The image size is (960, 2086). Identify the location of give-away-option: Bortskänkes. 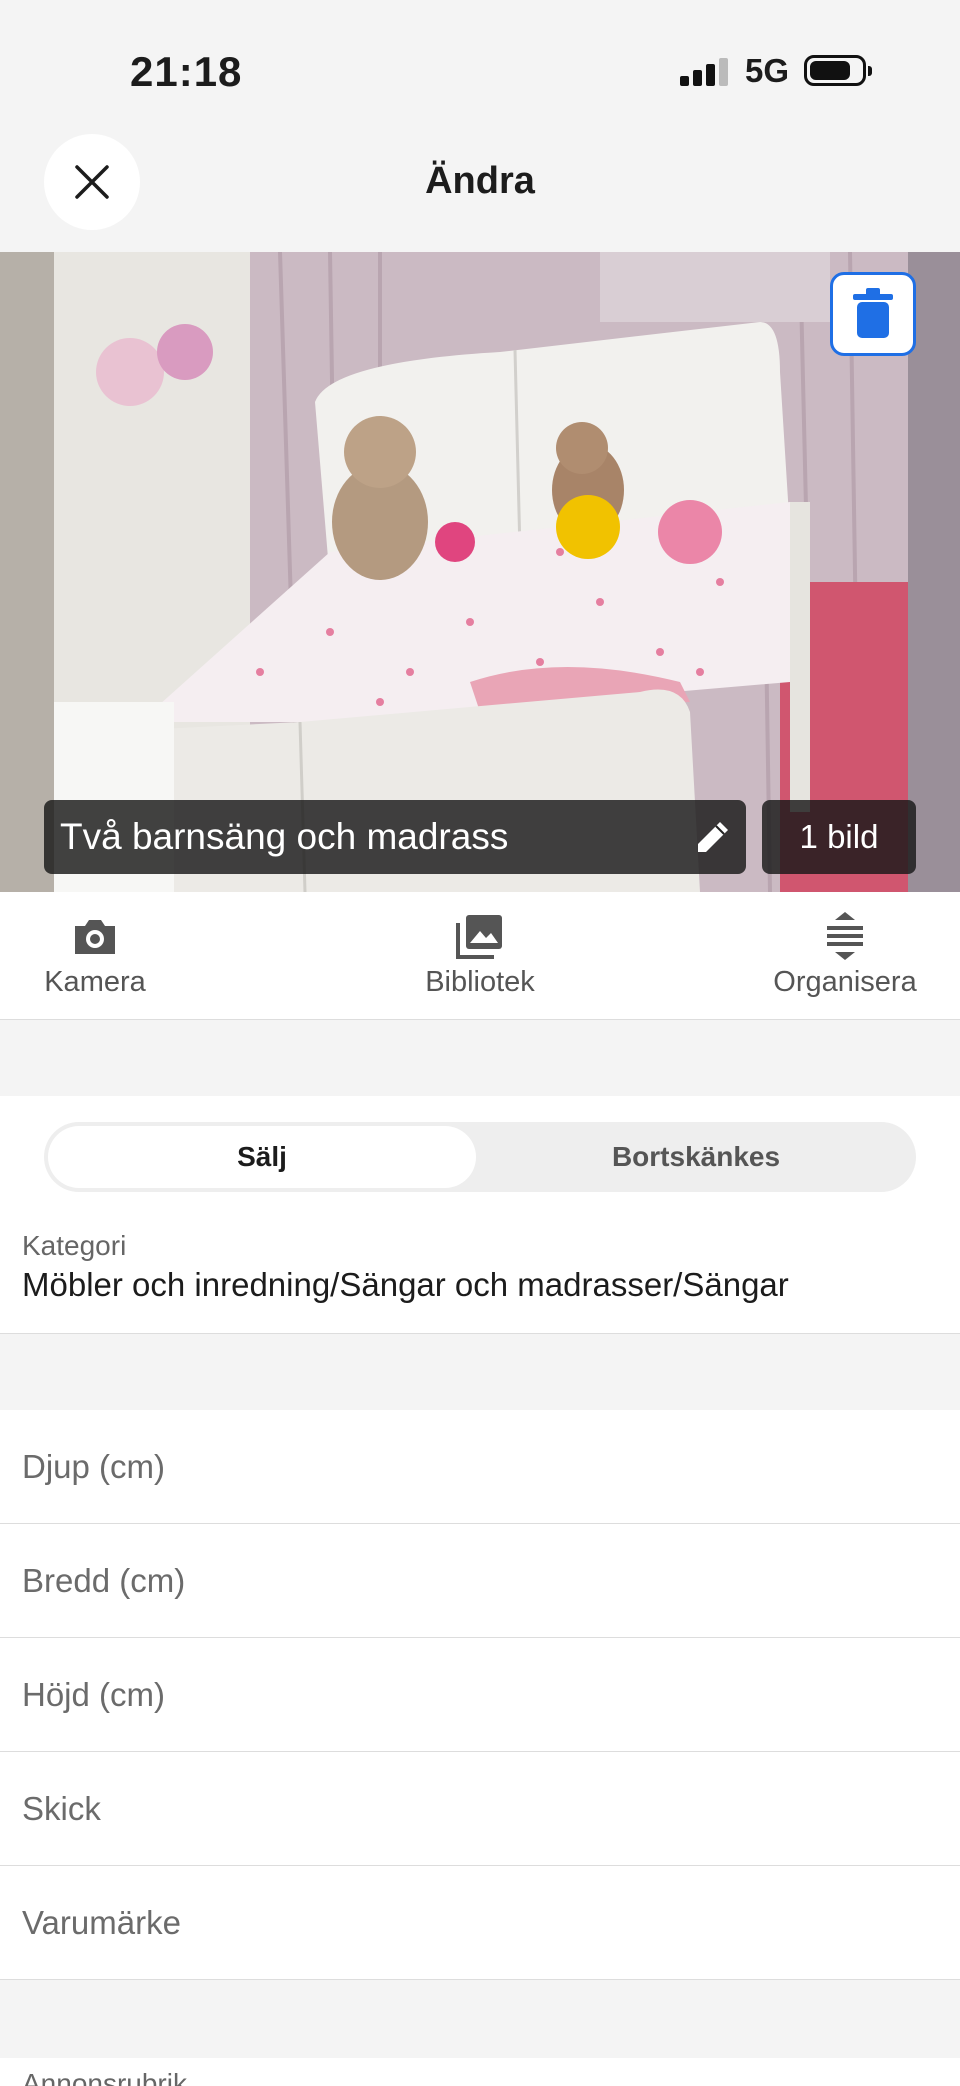
(696, 1157).